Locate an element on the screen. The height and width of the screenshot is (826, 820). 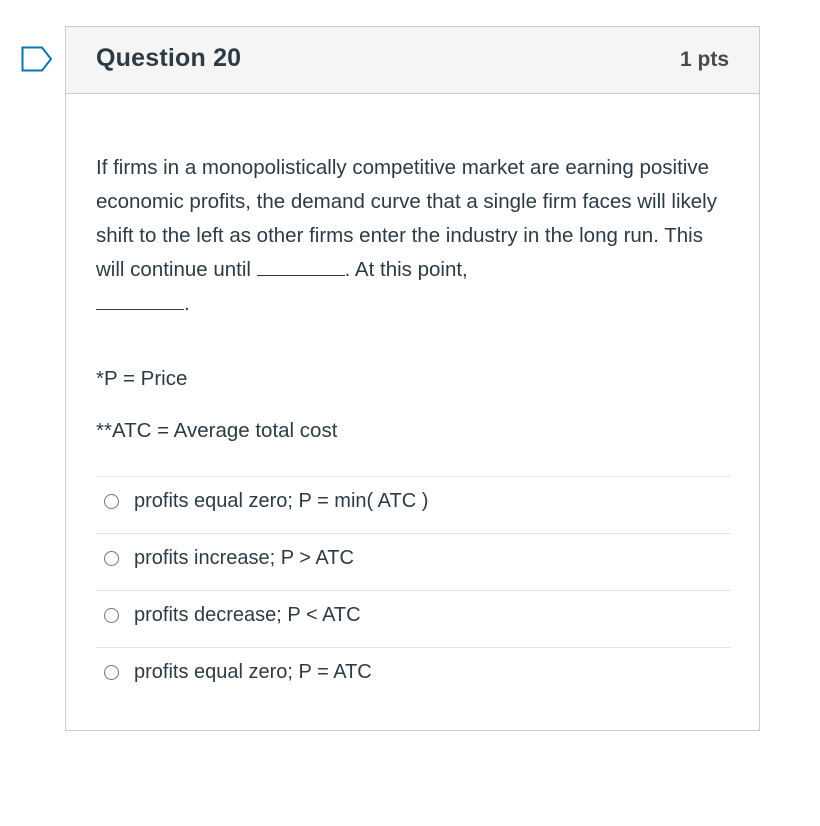
question-points: 1 pts is located at coordinates (704, 59).